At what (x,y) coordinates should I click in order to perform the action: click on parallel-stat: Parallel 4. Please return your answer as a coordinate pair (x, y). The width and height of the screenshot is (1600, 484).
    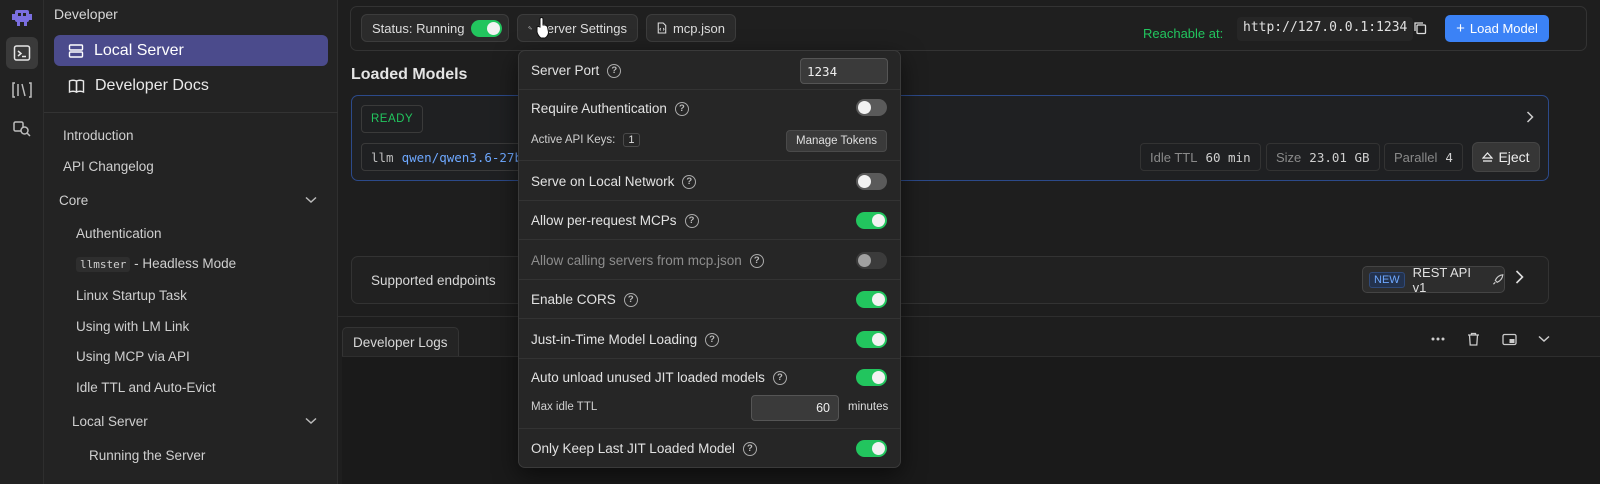
    Looking at the image, I should click on (1423, 157).